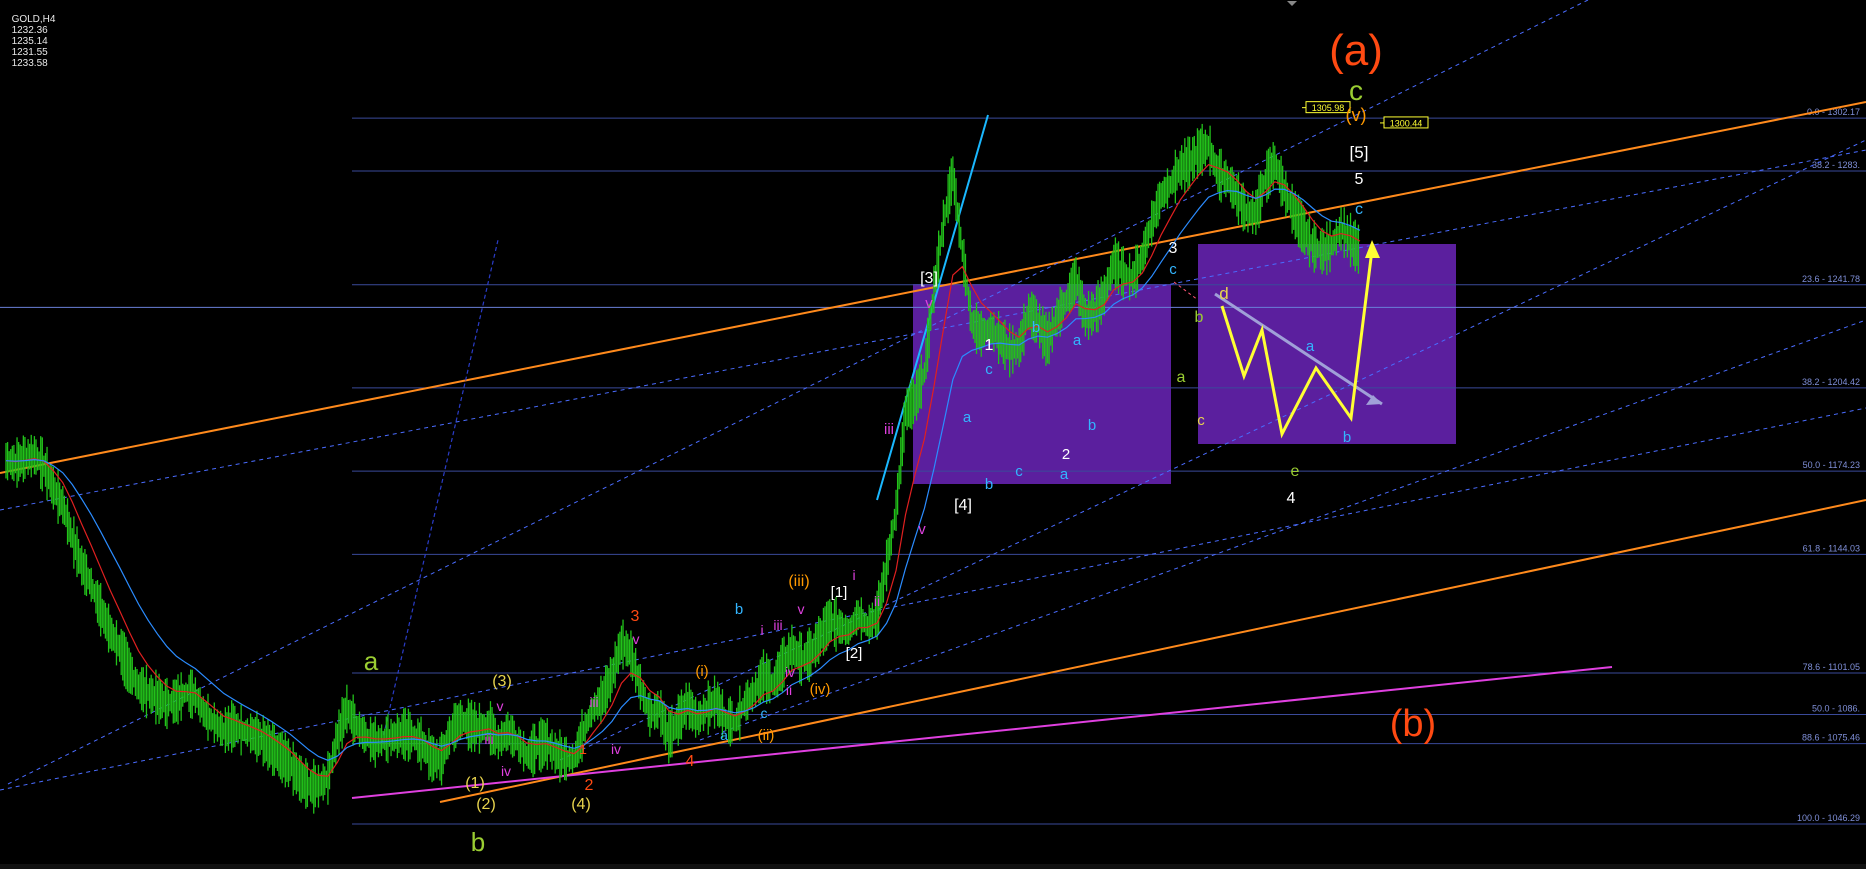  What do you see at coordinates (1359, 152) in the screenshot?
I see `wave-label: [5]` at bounding box center [1359, 152].